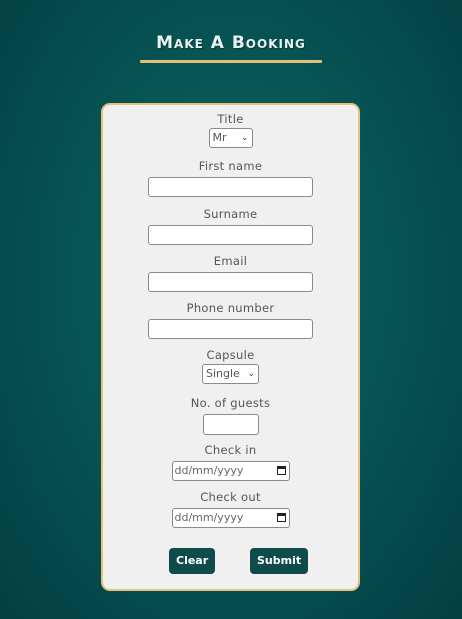 The image size is (462, 619). I want to click on check-out-placeholder: dd/mm/yyyy, so click(209, 517).